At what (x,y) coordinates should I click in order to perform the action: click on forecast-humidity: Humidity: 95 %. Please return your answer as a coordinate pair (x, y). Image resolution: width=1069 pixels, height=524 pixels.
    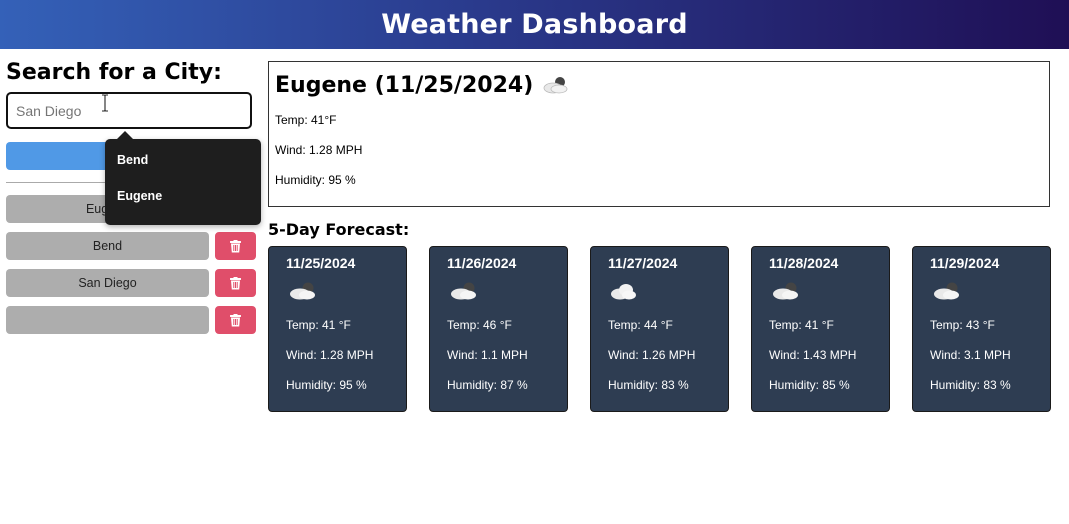
    Looking at the image, I should click on (326, 385).